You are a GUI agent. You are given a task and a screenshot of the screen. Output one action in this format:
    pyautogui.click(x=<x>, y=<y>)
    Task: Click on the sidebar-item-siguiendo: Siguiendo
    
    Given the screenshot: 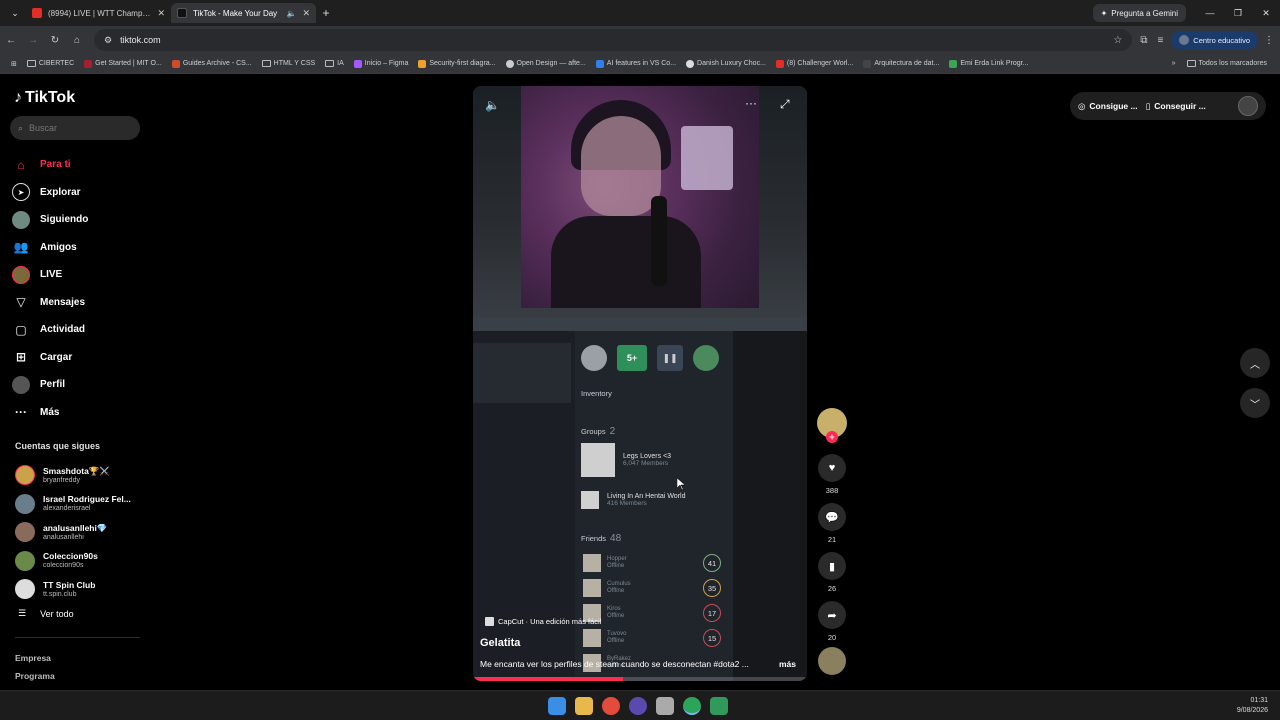 What is the action you would take?
    pyautogui.click(x=50, y=220)
    